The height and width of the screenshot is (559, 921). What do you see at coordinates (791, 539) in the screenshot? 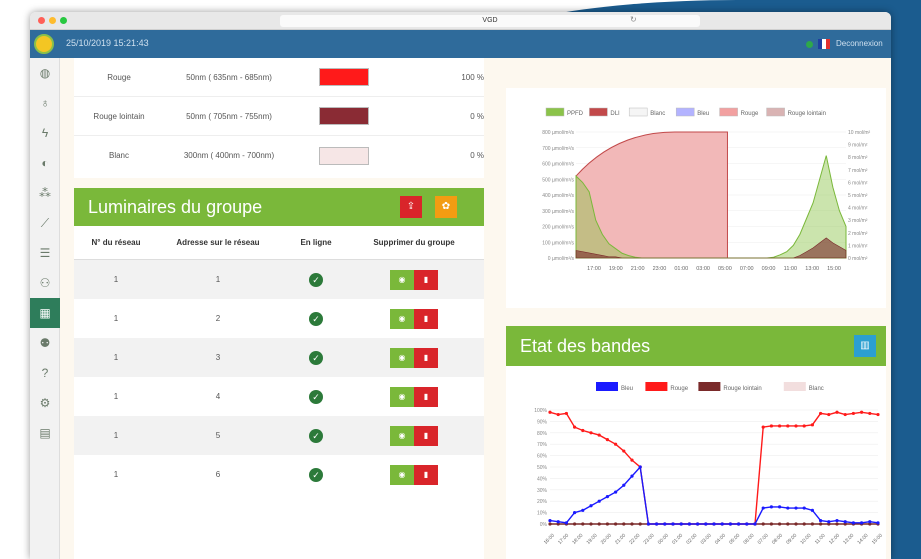
I see `x-tick-label: 09:00` at bounding box center [791, 539].